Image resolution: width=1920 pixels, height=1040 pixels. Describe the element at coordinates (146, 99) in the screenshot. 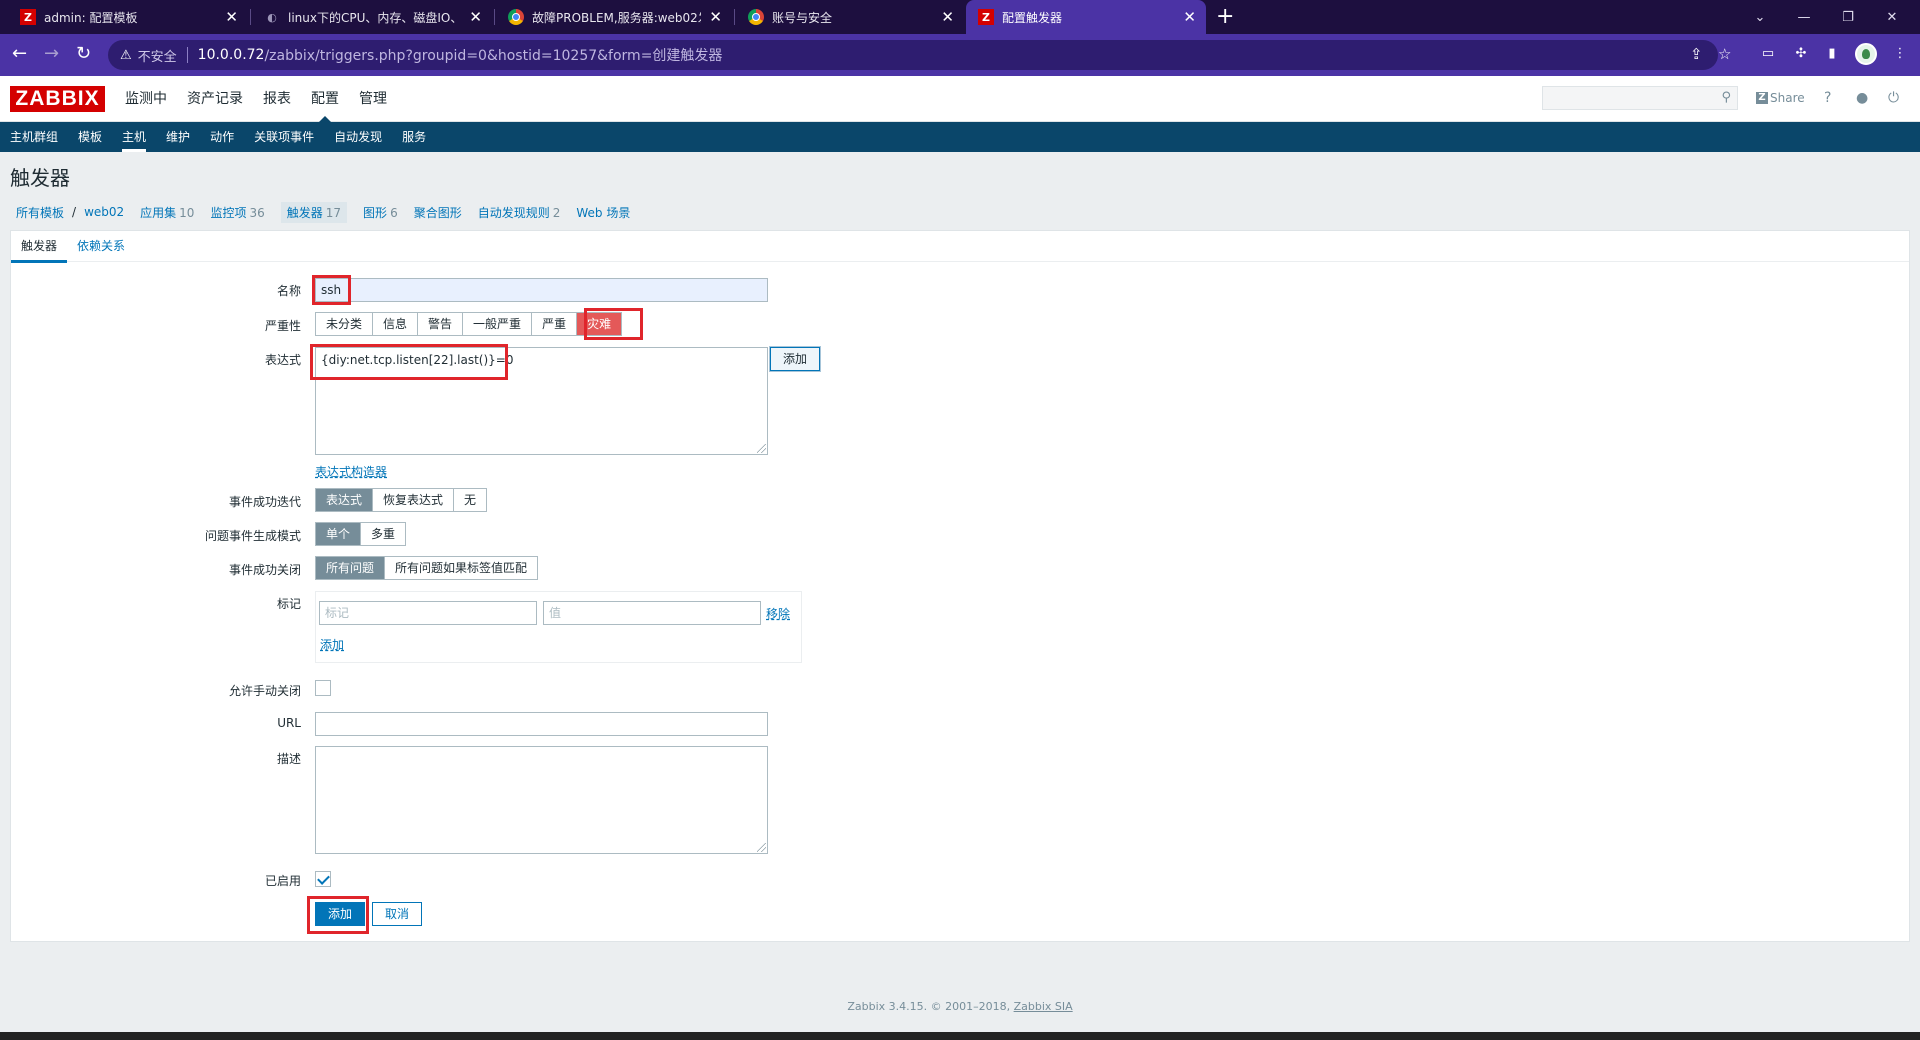

I see `menu-monitoring: 监测中` at that location.